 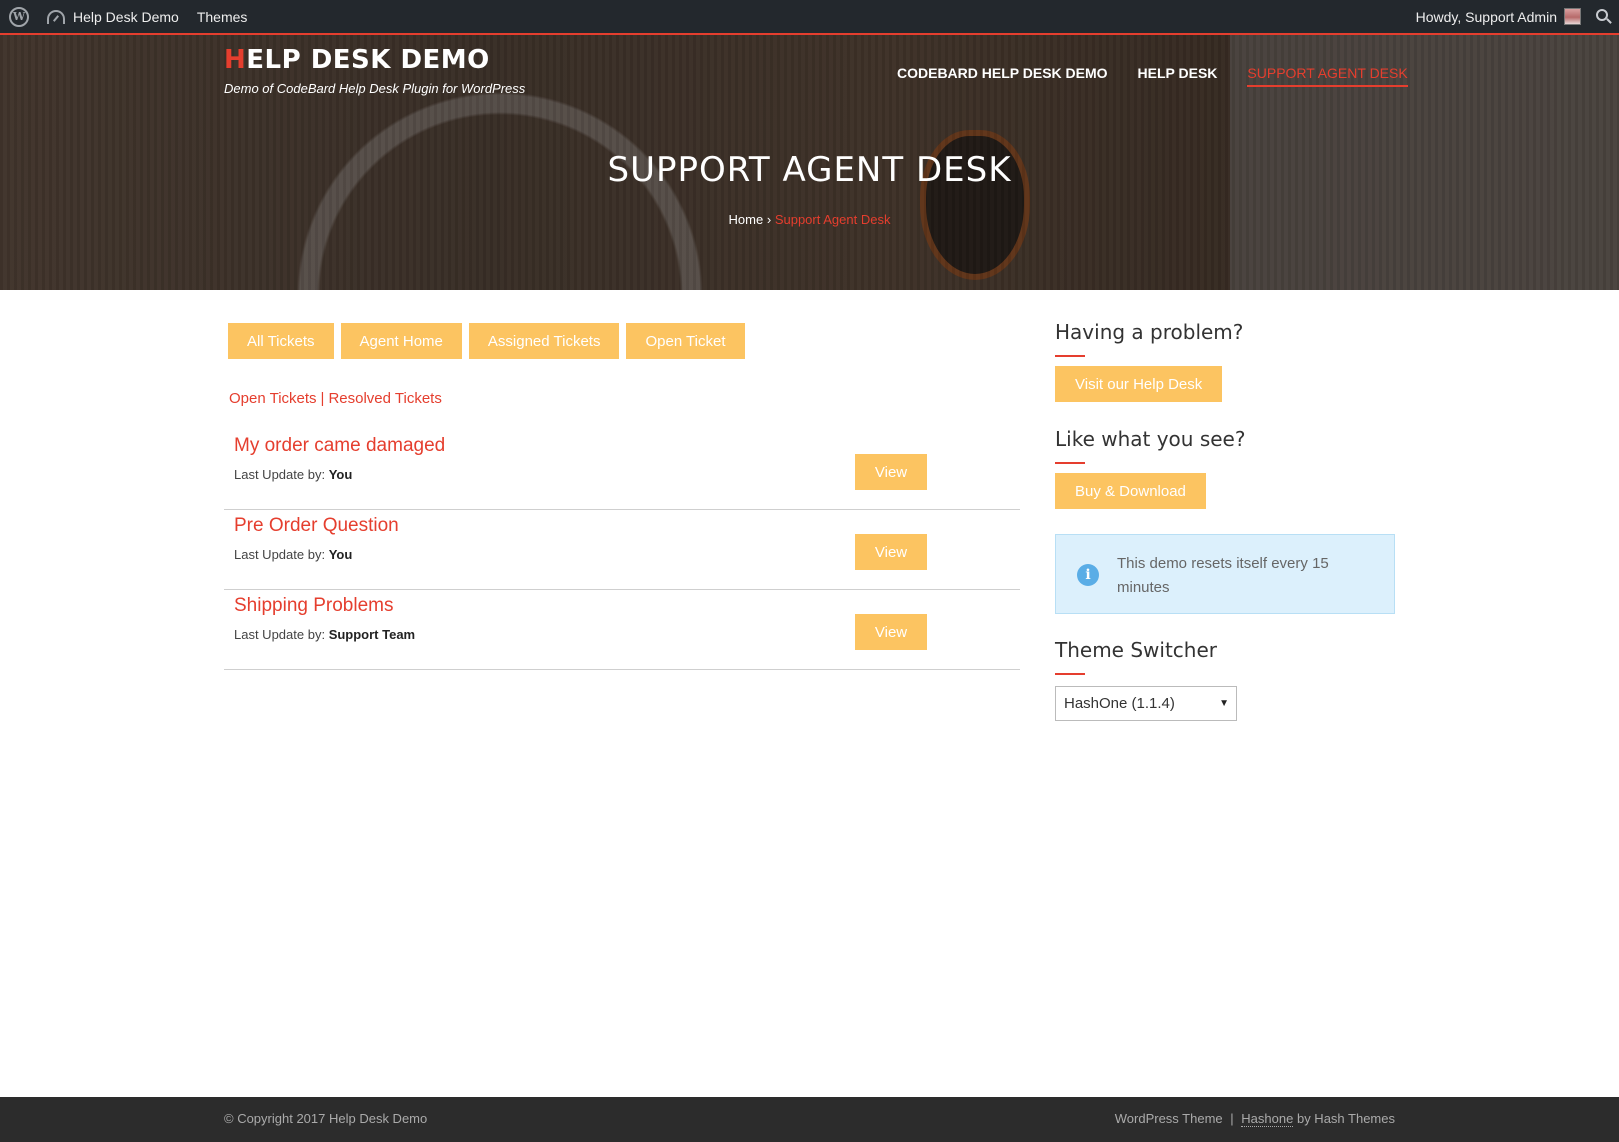 What do you see at coordinates (126, 16) in the screenshot?
I see `site-name-label: Help Desk Demo` at bounding box center [126, 16].